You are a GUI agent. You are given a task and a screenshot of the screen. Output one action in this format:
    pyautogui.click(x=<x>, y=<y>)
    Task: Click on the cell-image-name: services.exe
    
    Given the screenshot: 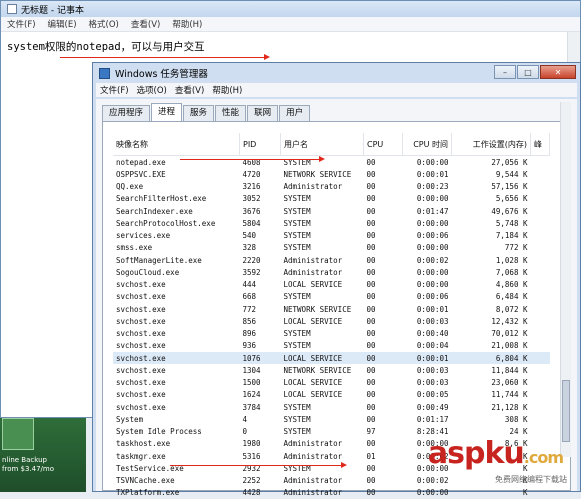 What is the action you would take?
    pyautogui.click(x=143, y=236)
    